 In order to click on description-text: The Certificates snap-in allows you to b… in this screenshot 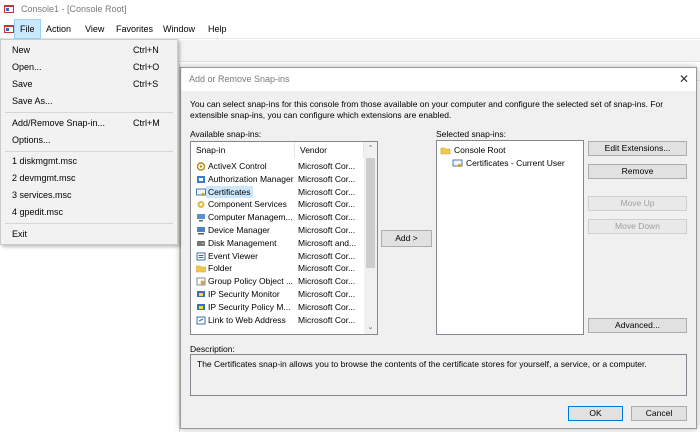, I will do `click(422, 364)`.